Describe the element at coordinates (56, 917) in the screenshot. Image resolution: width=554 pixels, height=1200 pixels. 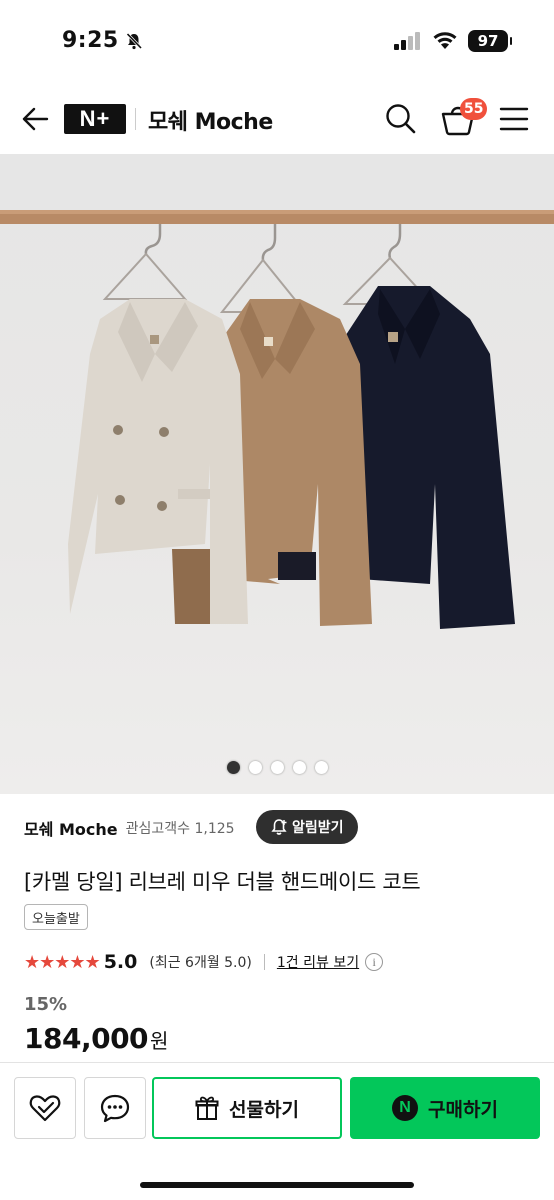
I see `shipping-tag: 오늘출발` at that location.